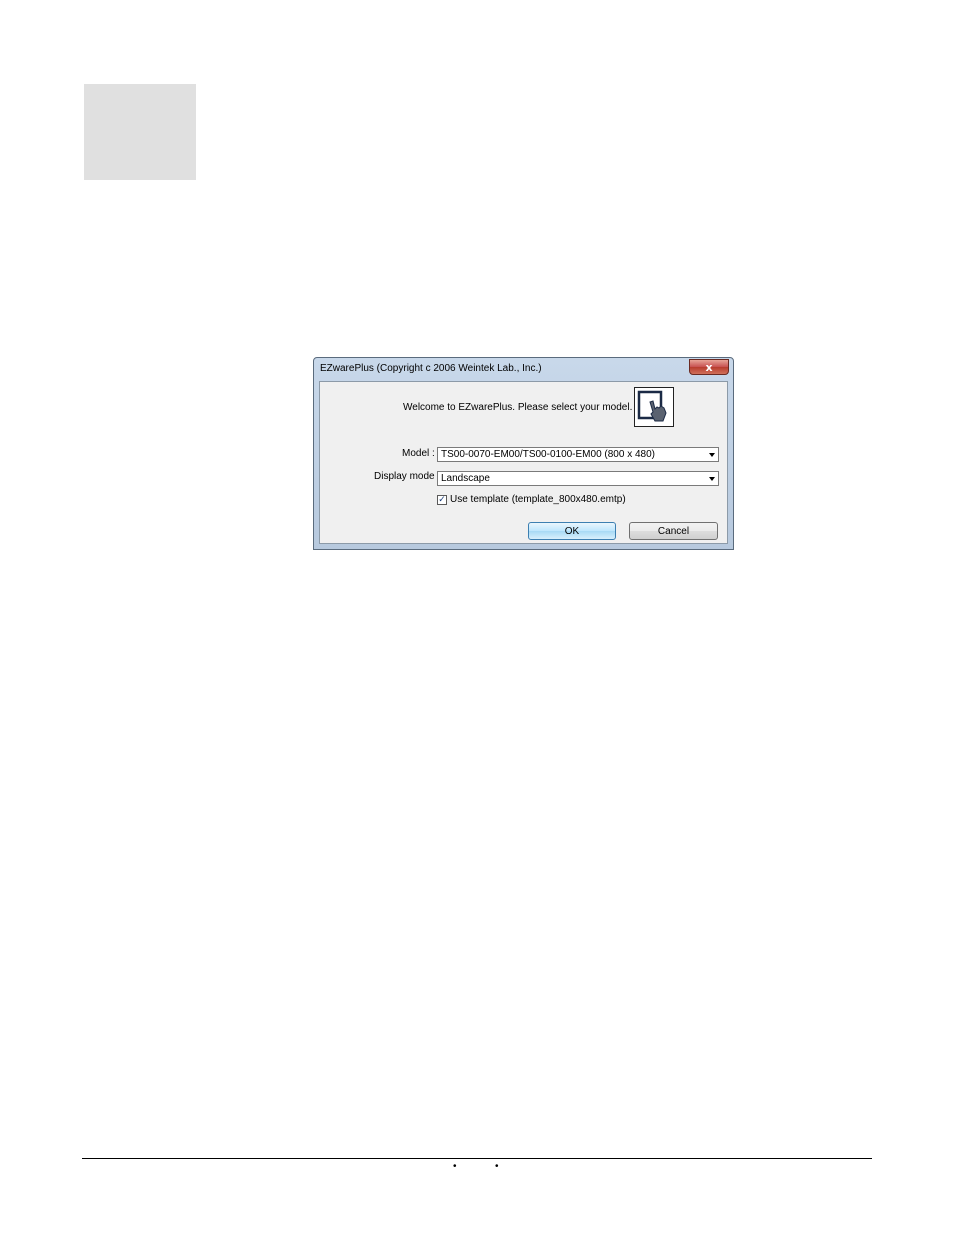  Describe the element at coordinates (407, 476) in the screenshot. I see `display-mode-label: Display mode :` at that location.